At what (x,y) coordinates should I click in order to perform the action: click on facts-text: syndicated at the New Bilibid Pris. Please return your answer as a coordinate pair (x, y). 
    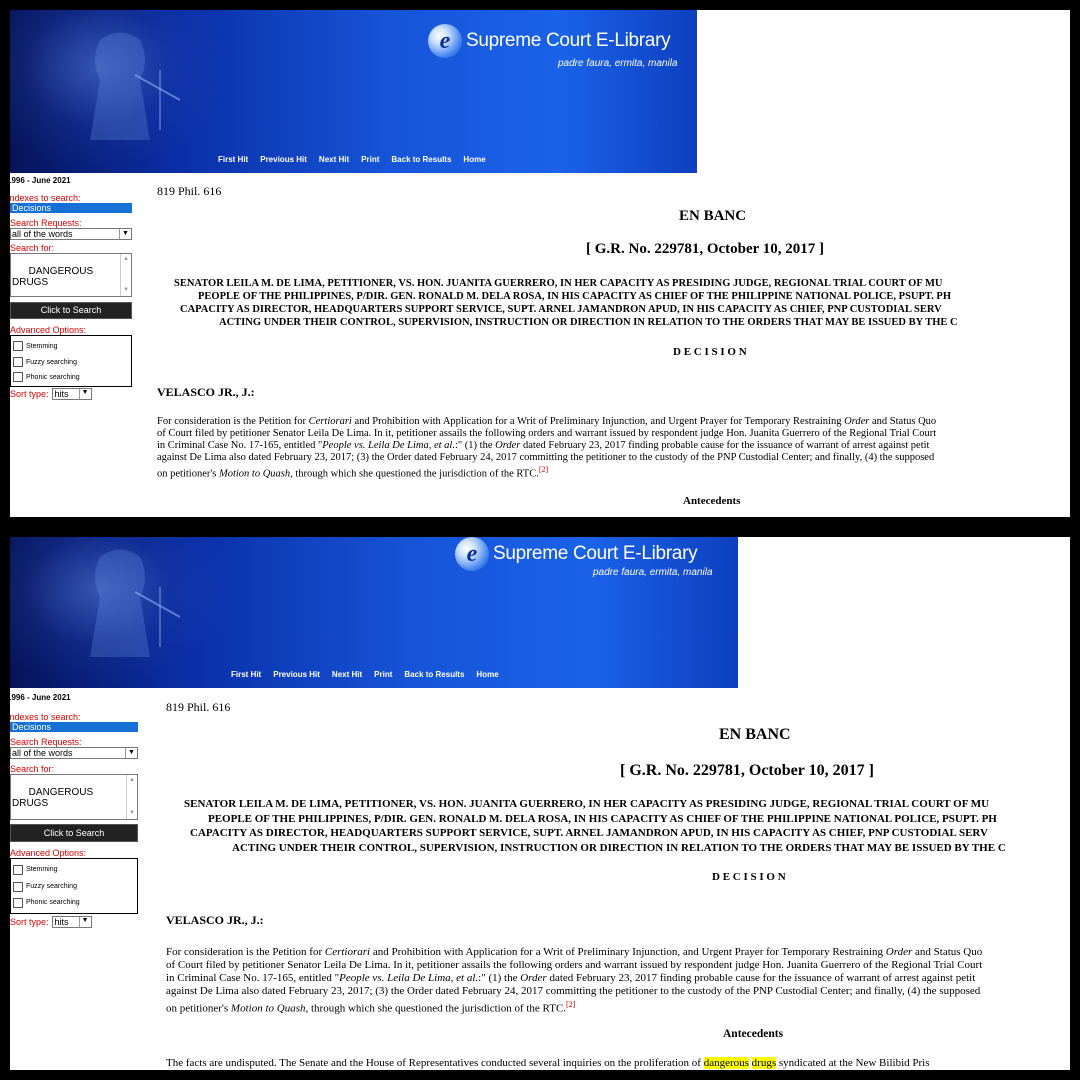
    Looking at the image, I should click on (854, 1063).